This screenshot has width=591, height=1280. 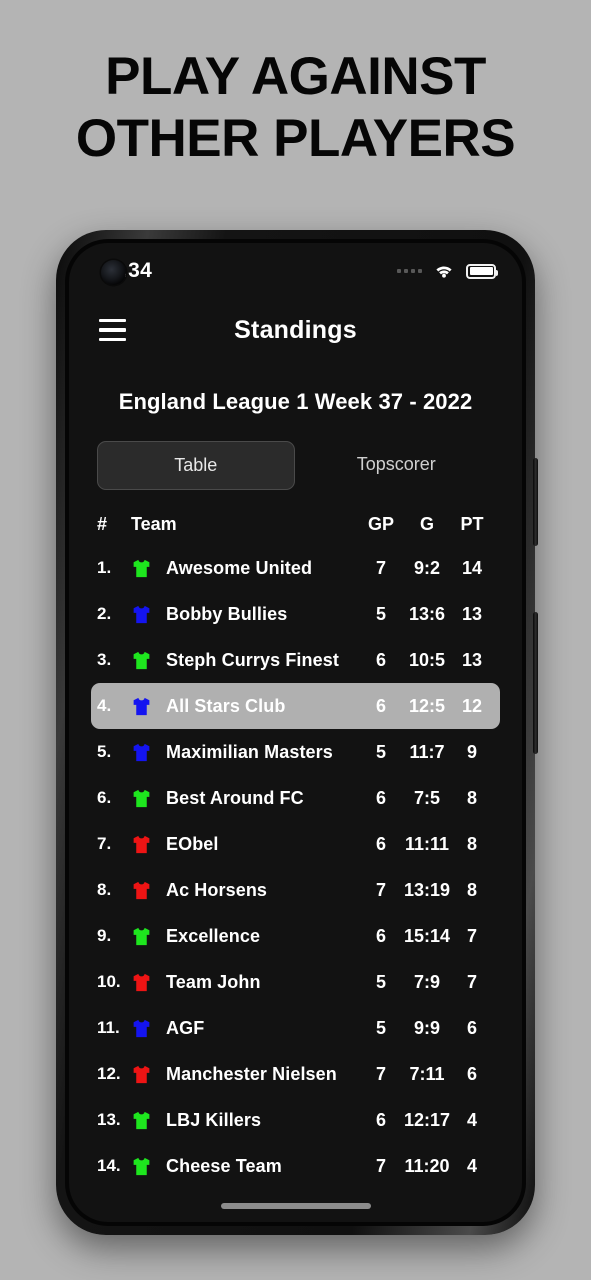 What do you see at coordinates (427, 1073) in the screenshot?
I see `row-goals: 7:11` at bounding box center [427, 1073].